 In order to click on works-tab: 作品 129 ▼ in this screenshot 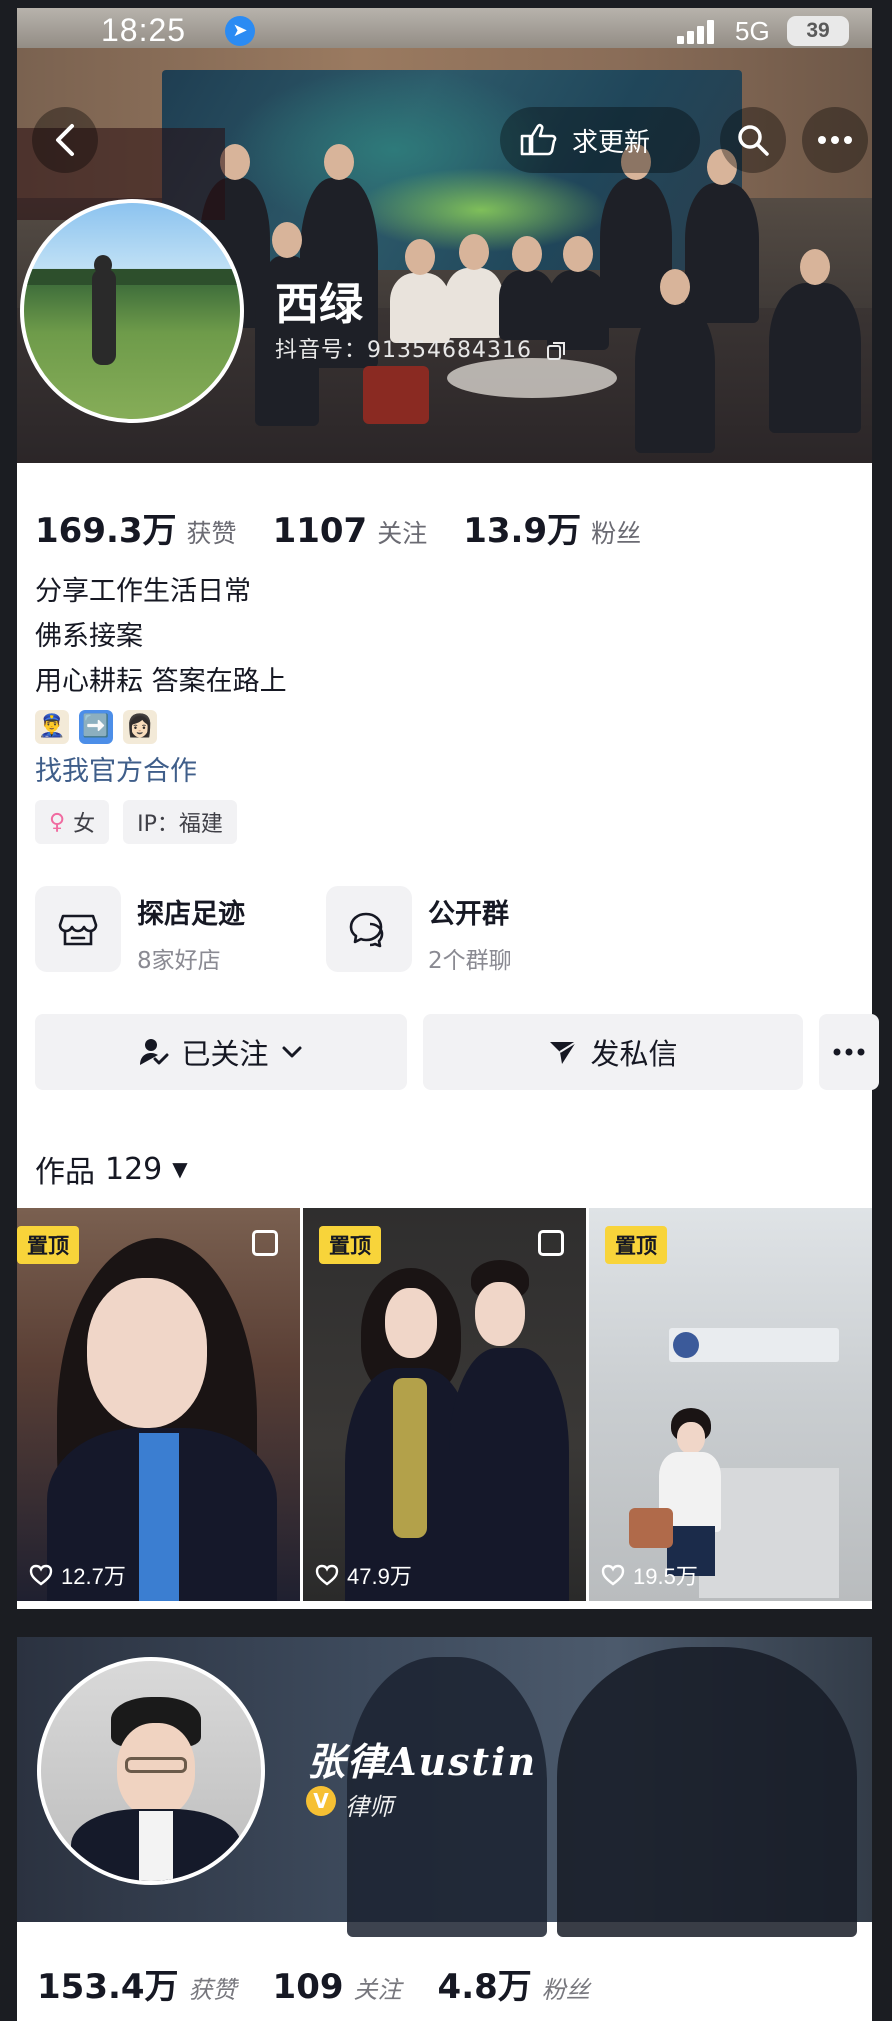, I will do `click(111, 1169)`.